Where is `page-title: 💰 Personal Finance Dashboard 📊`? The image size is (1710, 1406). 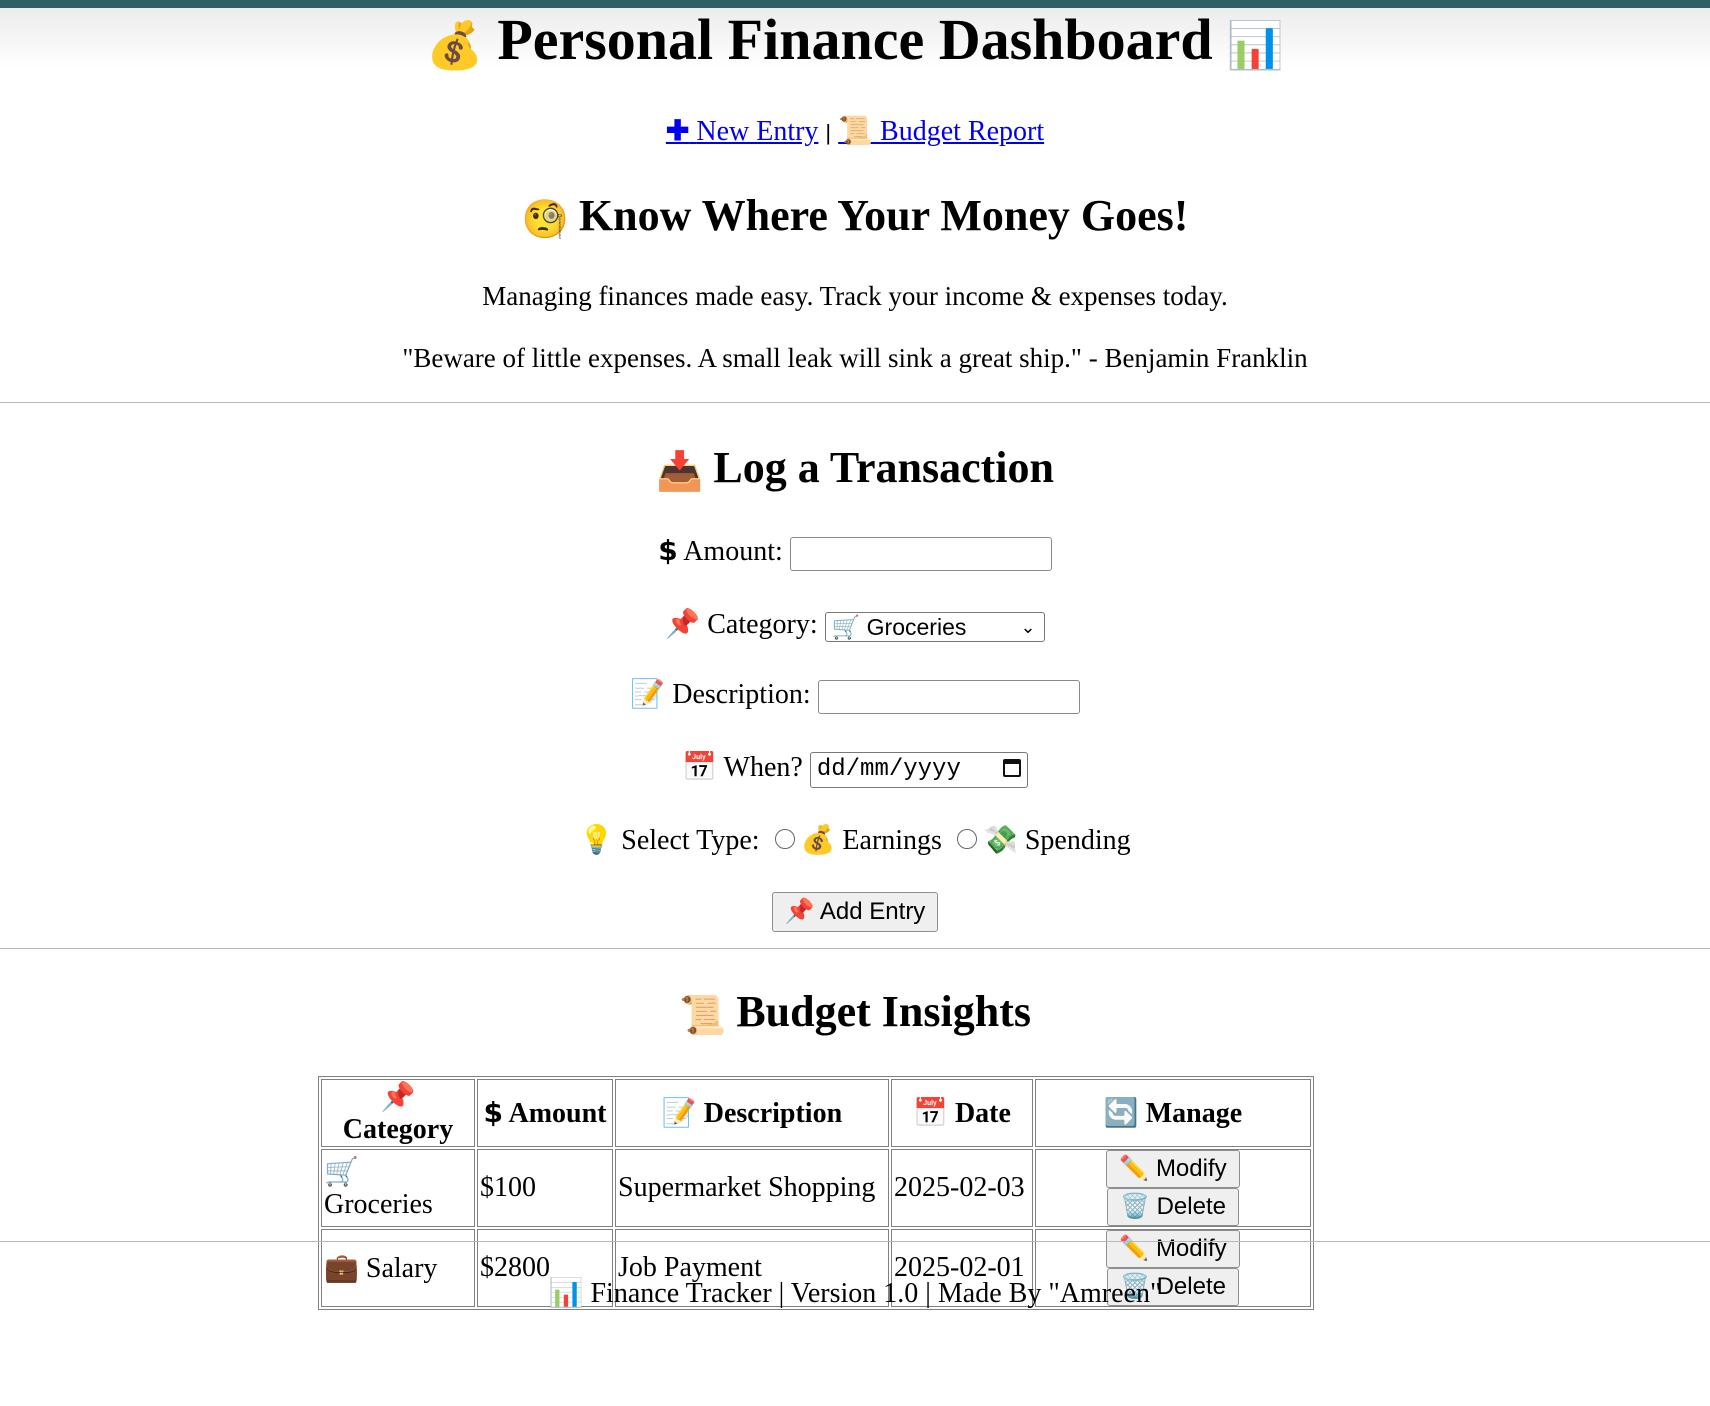 page-title: 💰 Personal Finance Dashboard 📊 is located at coordinates (855, 43).